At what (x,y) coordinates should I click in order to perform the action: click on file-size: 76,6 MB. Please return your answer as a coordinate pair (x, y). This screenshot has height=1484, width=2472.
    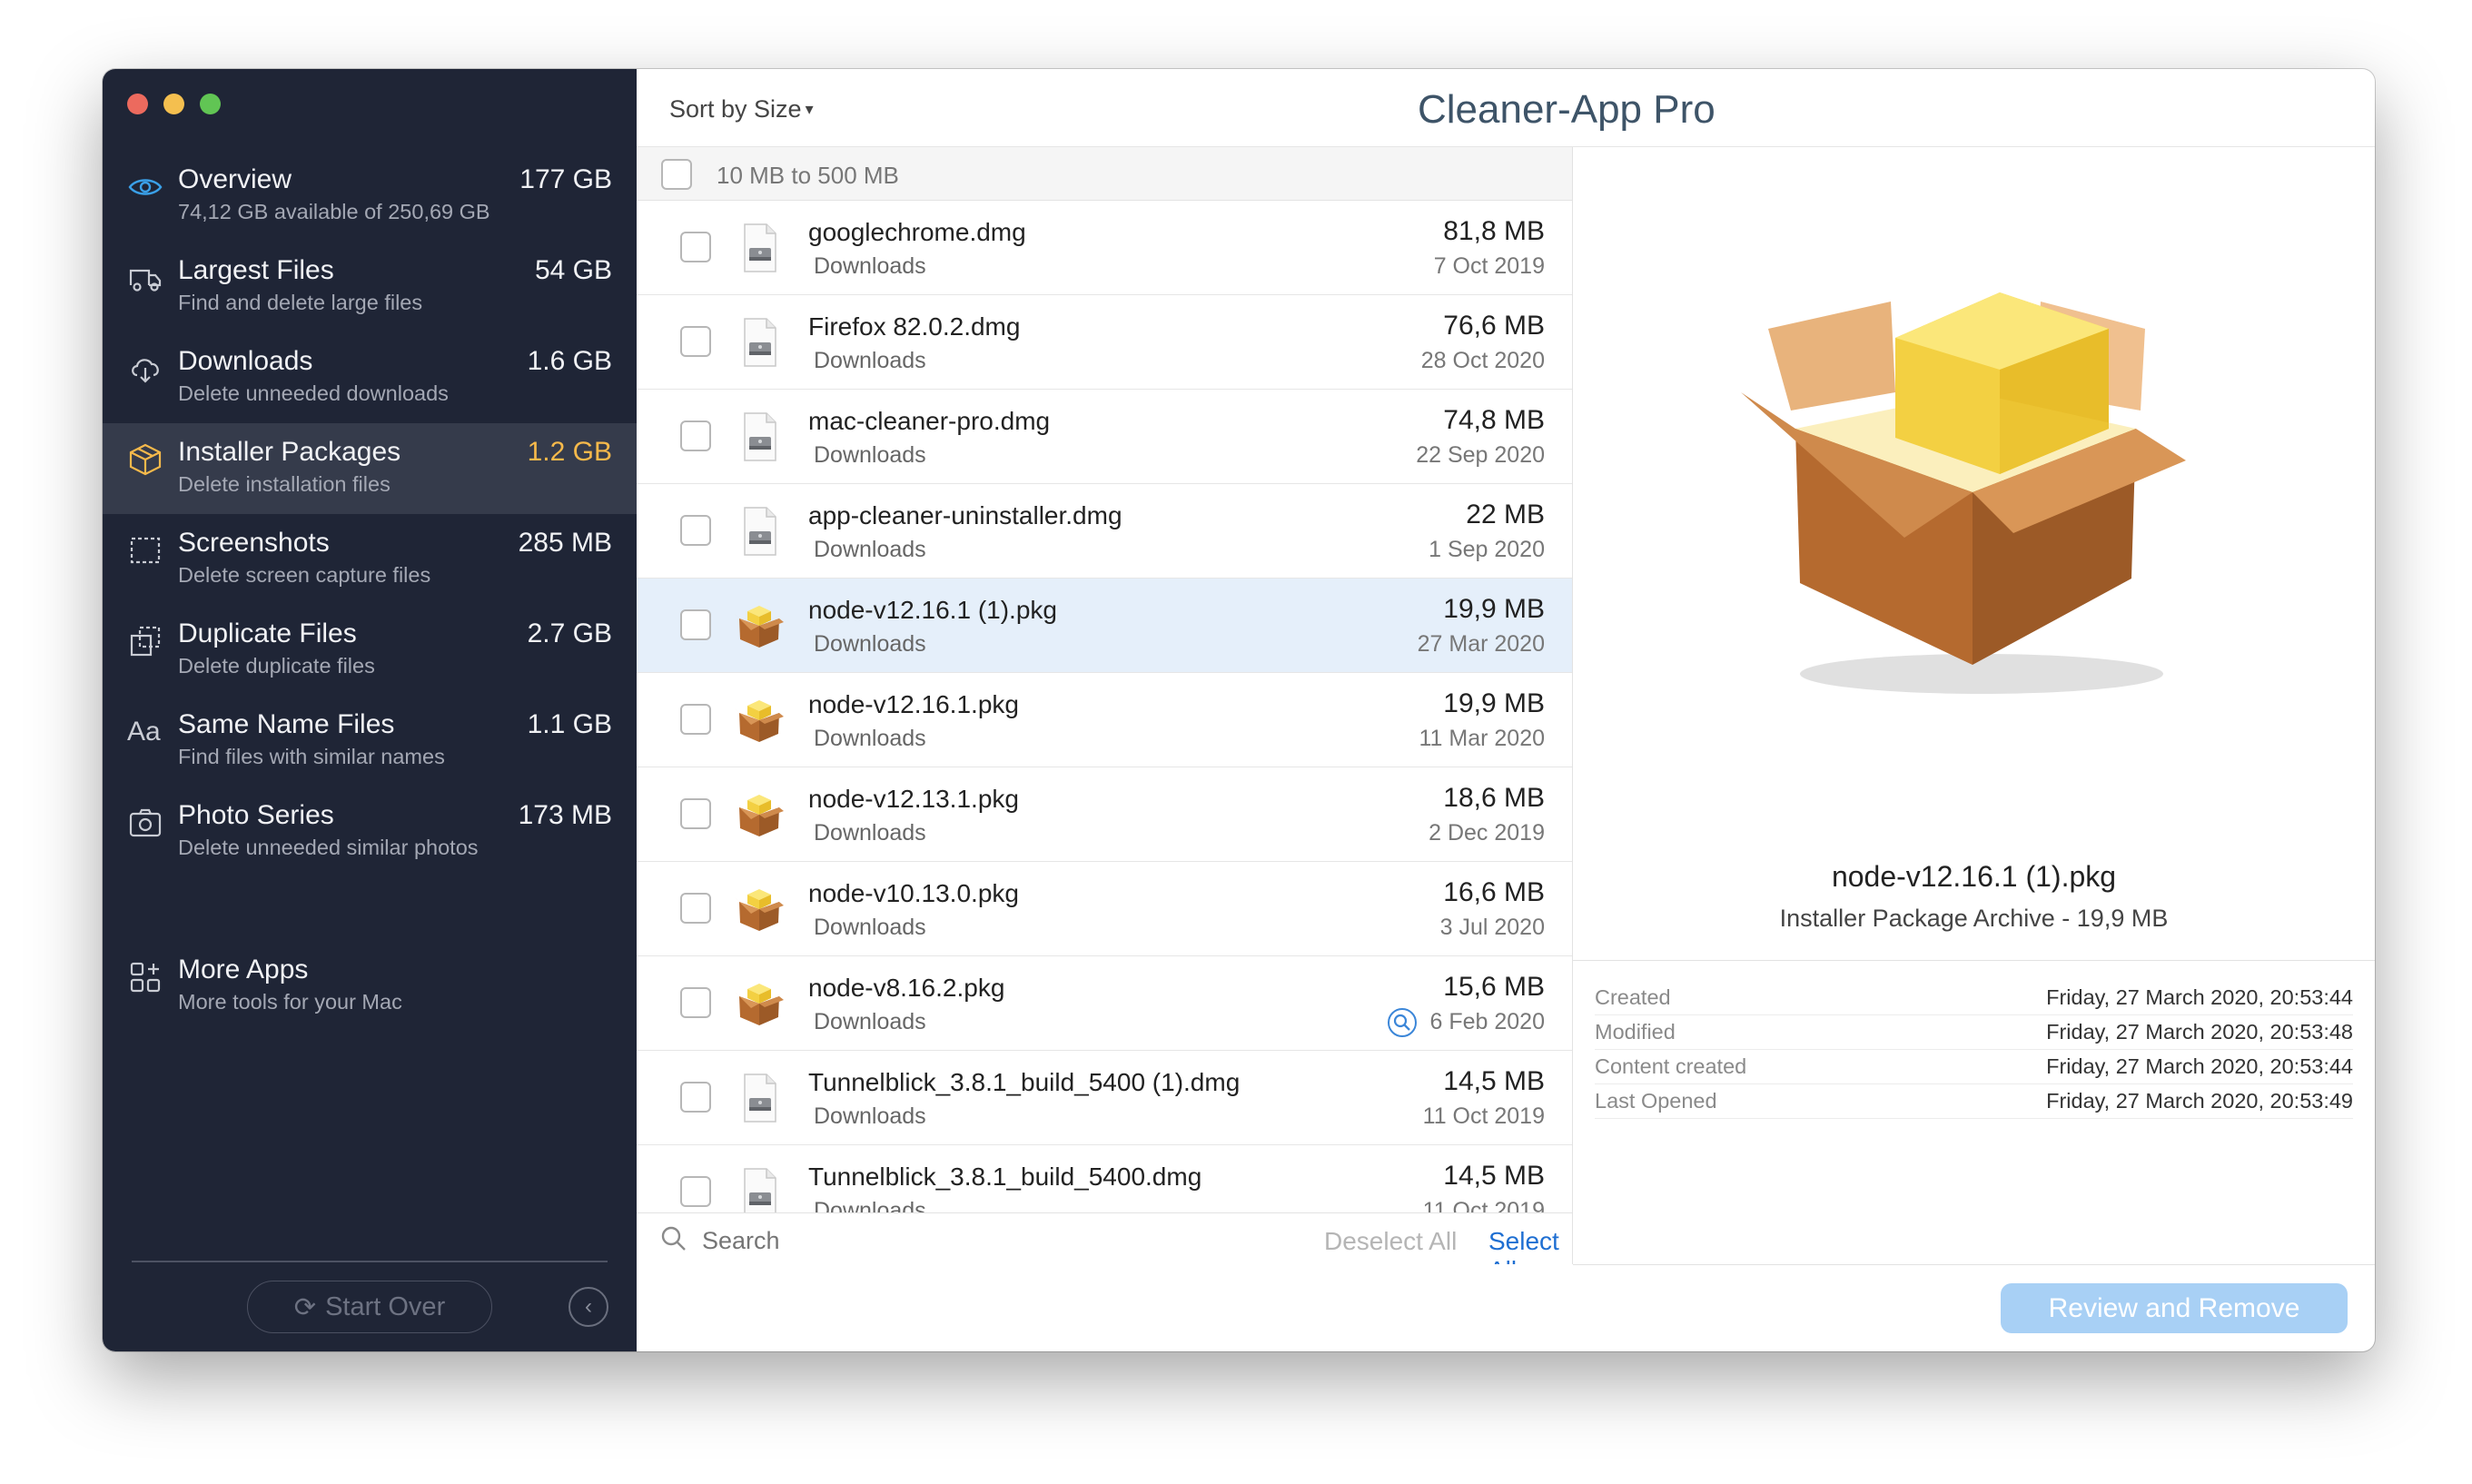
    Looking at the image, I should click on (1494, 326).